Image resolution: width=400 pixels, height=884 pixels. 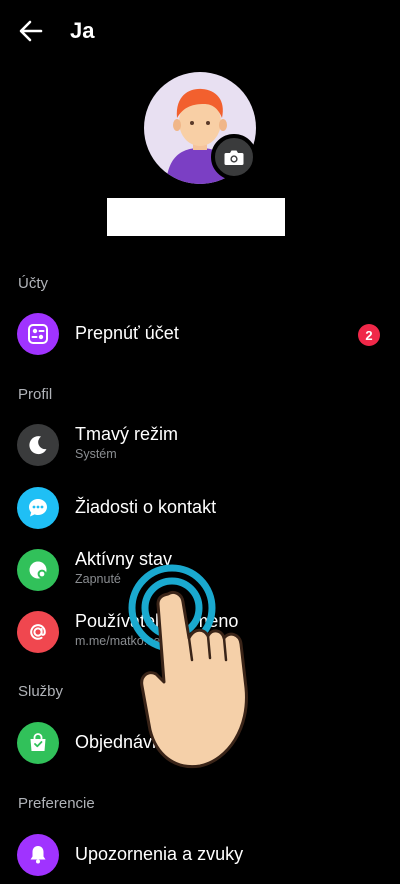 I want to click on tap-gesture-icon, so click(x=188, y=666).